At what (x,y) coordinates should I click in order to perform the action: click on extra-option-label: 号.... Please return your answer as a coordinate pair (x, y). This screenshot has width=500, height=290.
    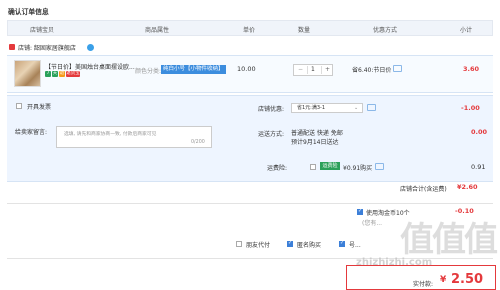
    Looking at the image, I should click on (355, 245).